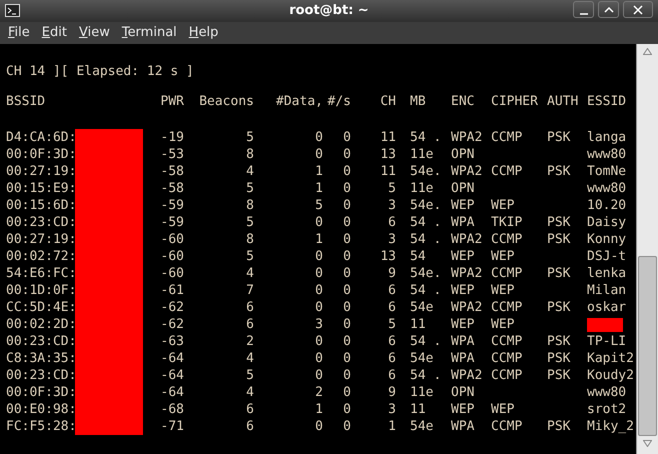 The width and height of the screenshot is (658, 454). What do you see at coordinates (562, 101) in the screenshot?
I see `column-header: AUTH` at bounding box center [562, 101].